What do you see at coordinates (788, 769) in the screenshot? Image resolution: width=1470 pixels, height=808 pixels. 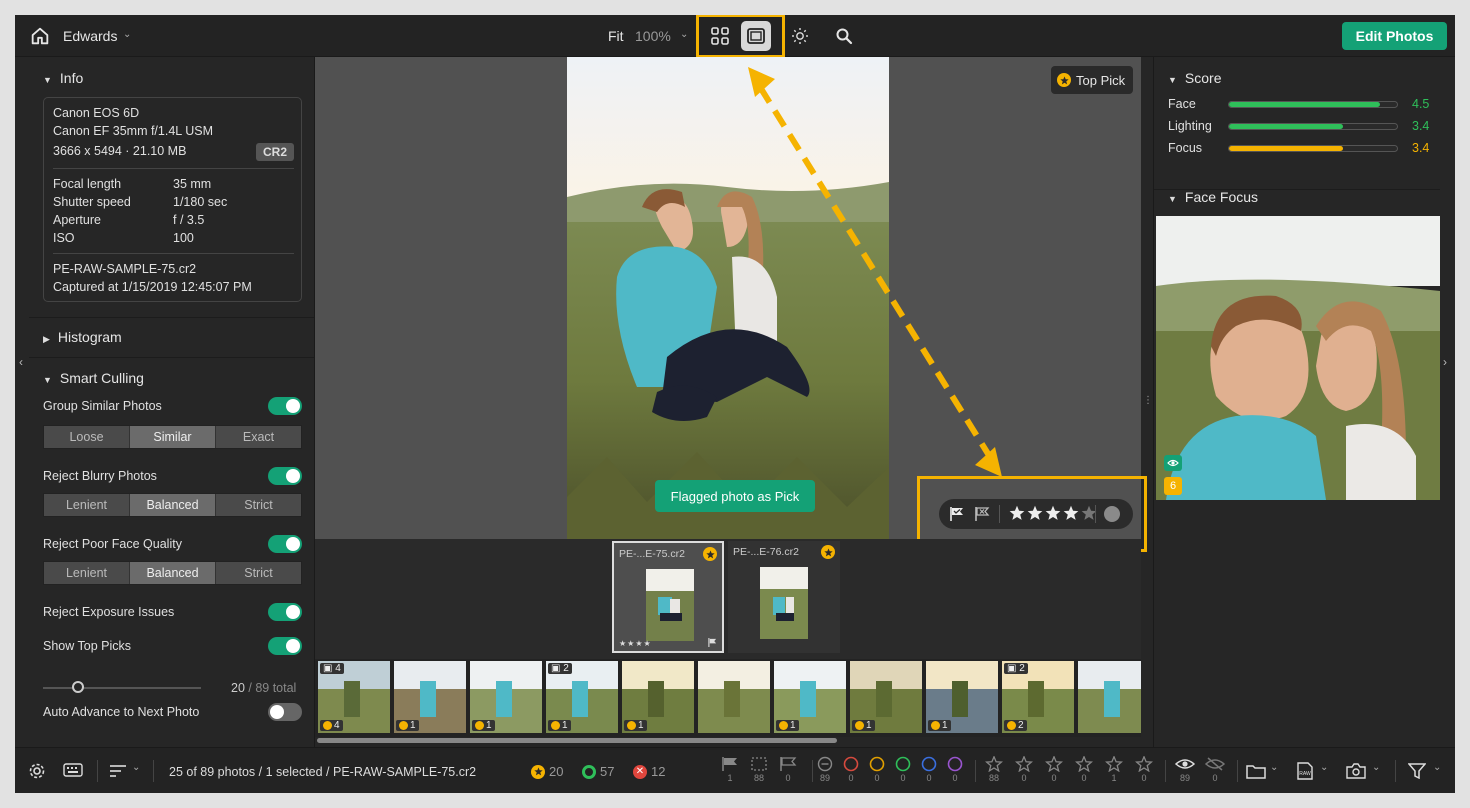 I see `flag-filter: 0` at bounding box center [788, 769].